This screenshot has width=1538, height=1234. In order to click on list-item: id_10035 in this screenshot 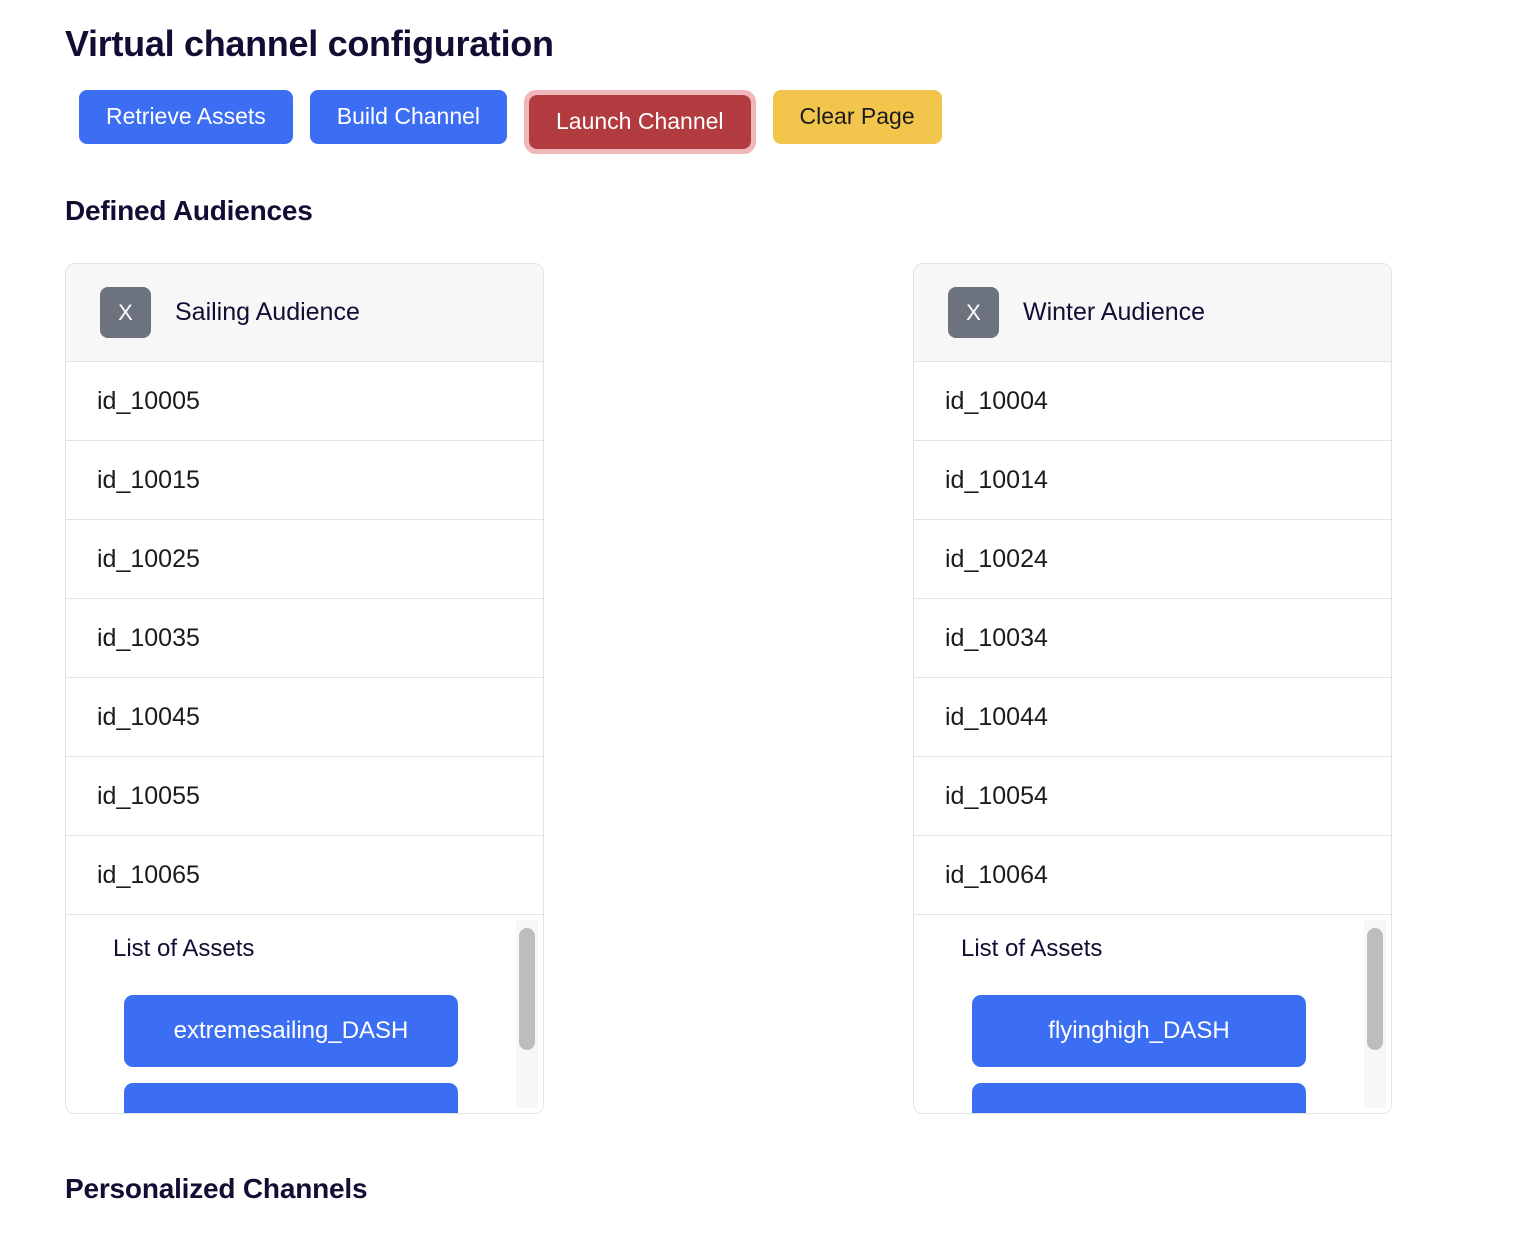, I will do `click(304, 638)`.